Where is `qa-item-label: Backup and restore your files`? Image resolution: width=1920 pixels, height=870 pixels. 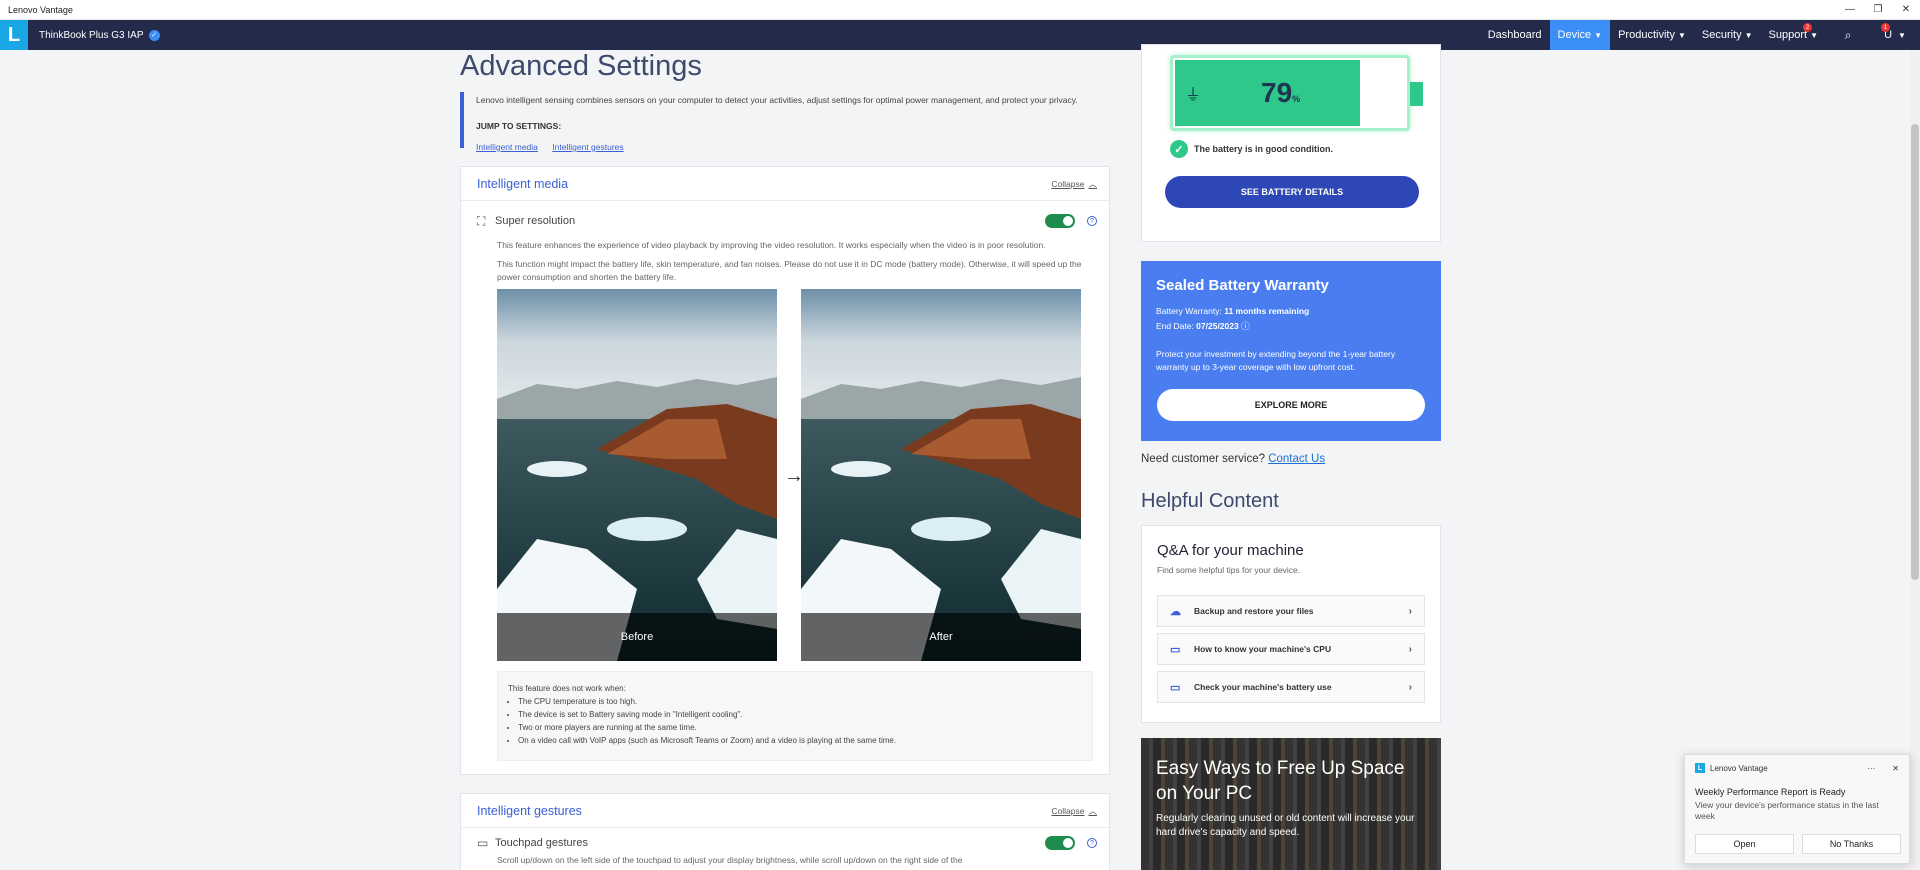
qa-item-label: Backup and restore your files is located at coordinates (1254, 611).